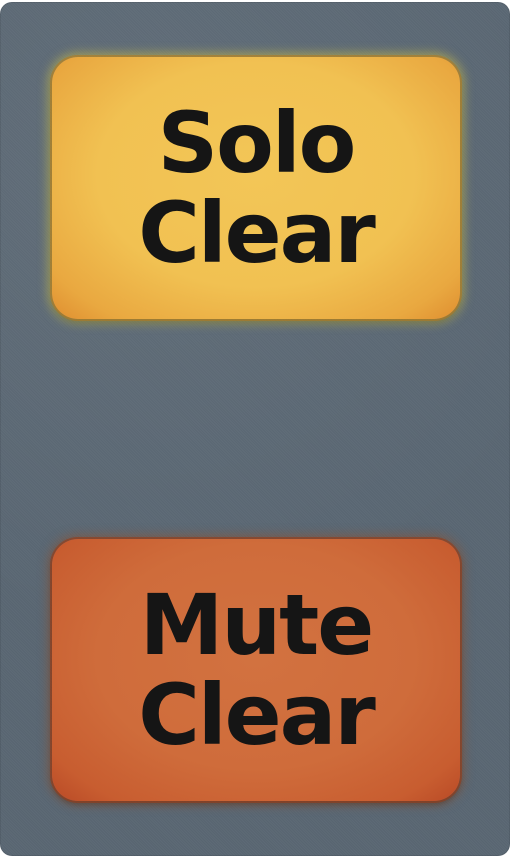 This screenshot has height=860, width=516. I want to click on solo-clear-label-line2: Clear, so click(257, 233).